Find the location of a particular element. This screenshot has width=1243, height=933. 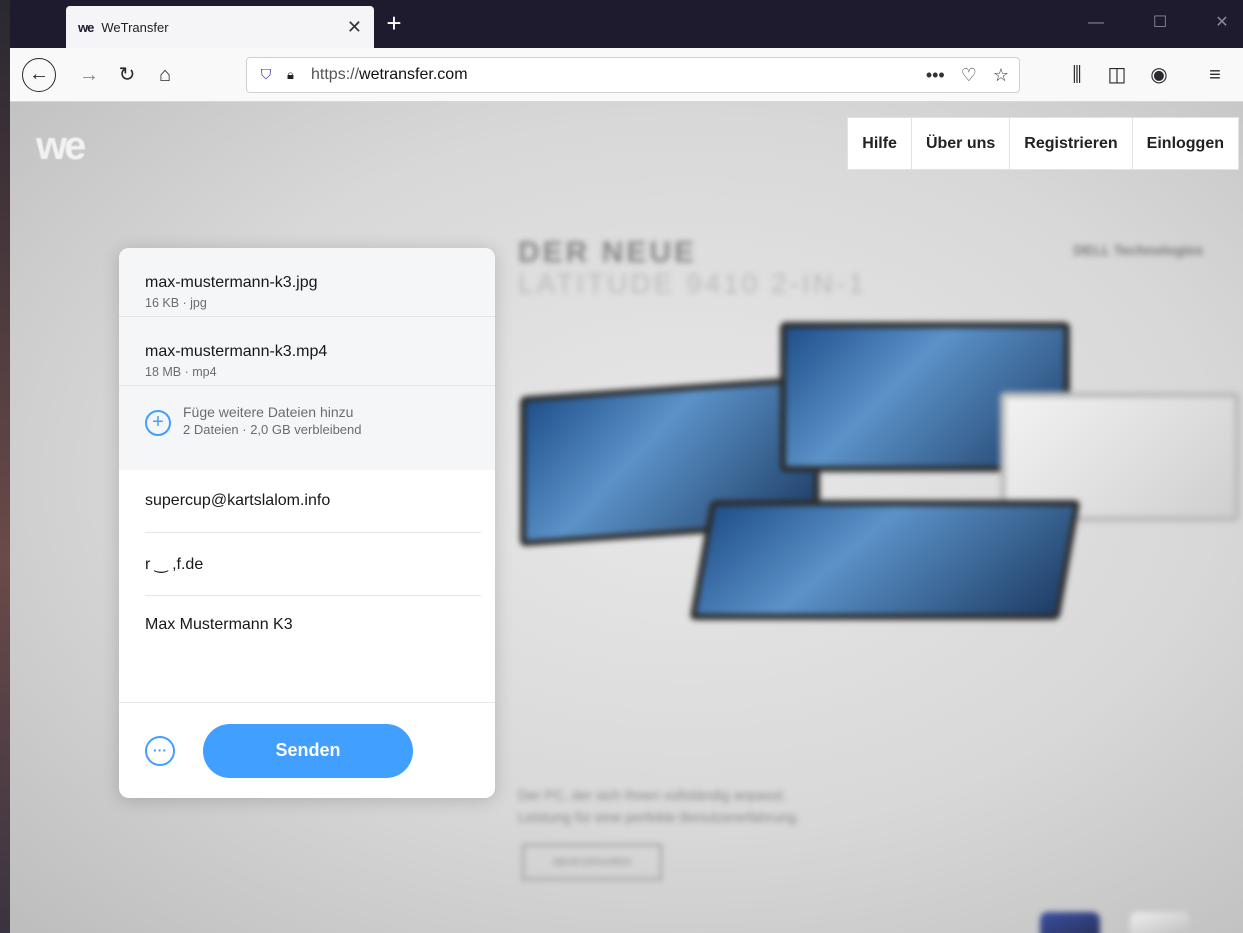

maximize-button: ☐ is located at coordinates (1160, 23).